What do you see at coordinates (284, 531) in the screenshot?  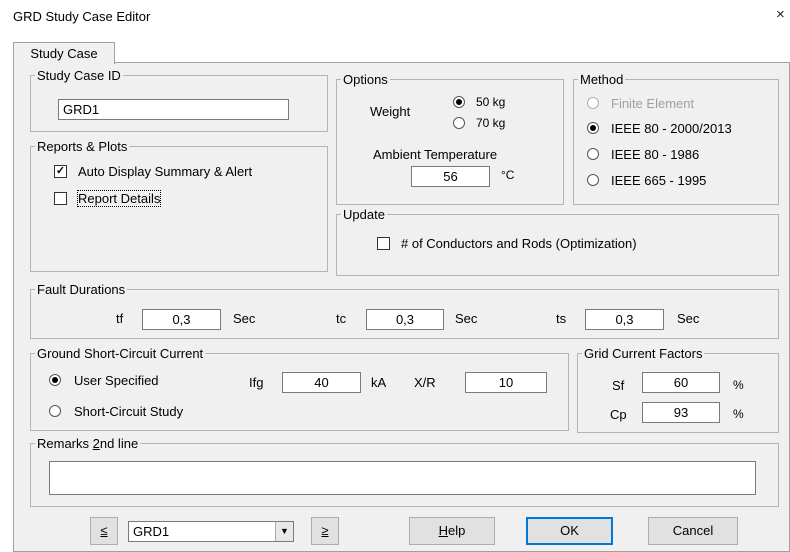 I see `chevron-down-icon: ▼` at bounding box center [284, 531].